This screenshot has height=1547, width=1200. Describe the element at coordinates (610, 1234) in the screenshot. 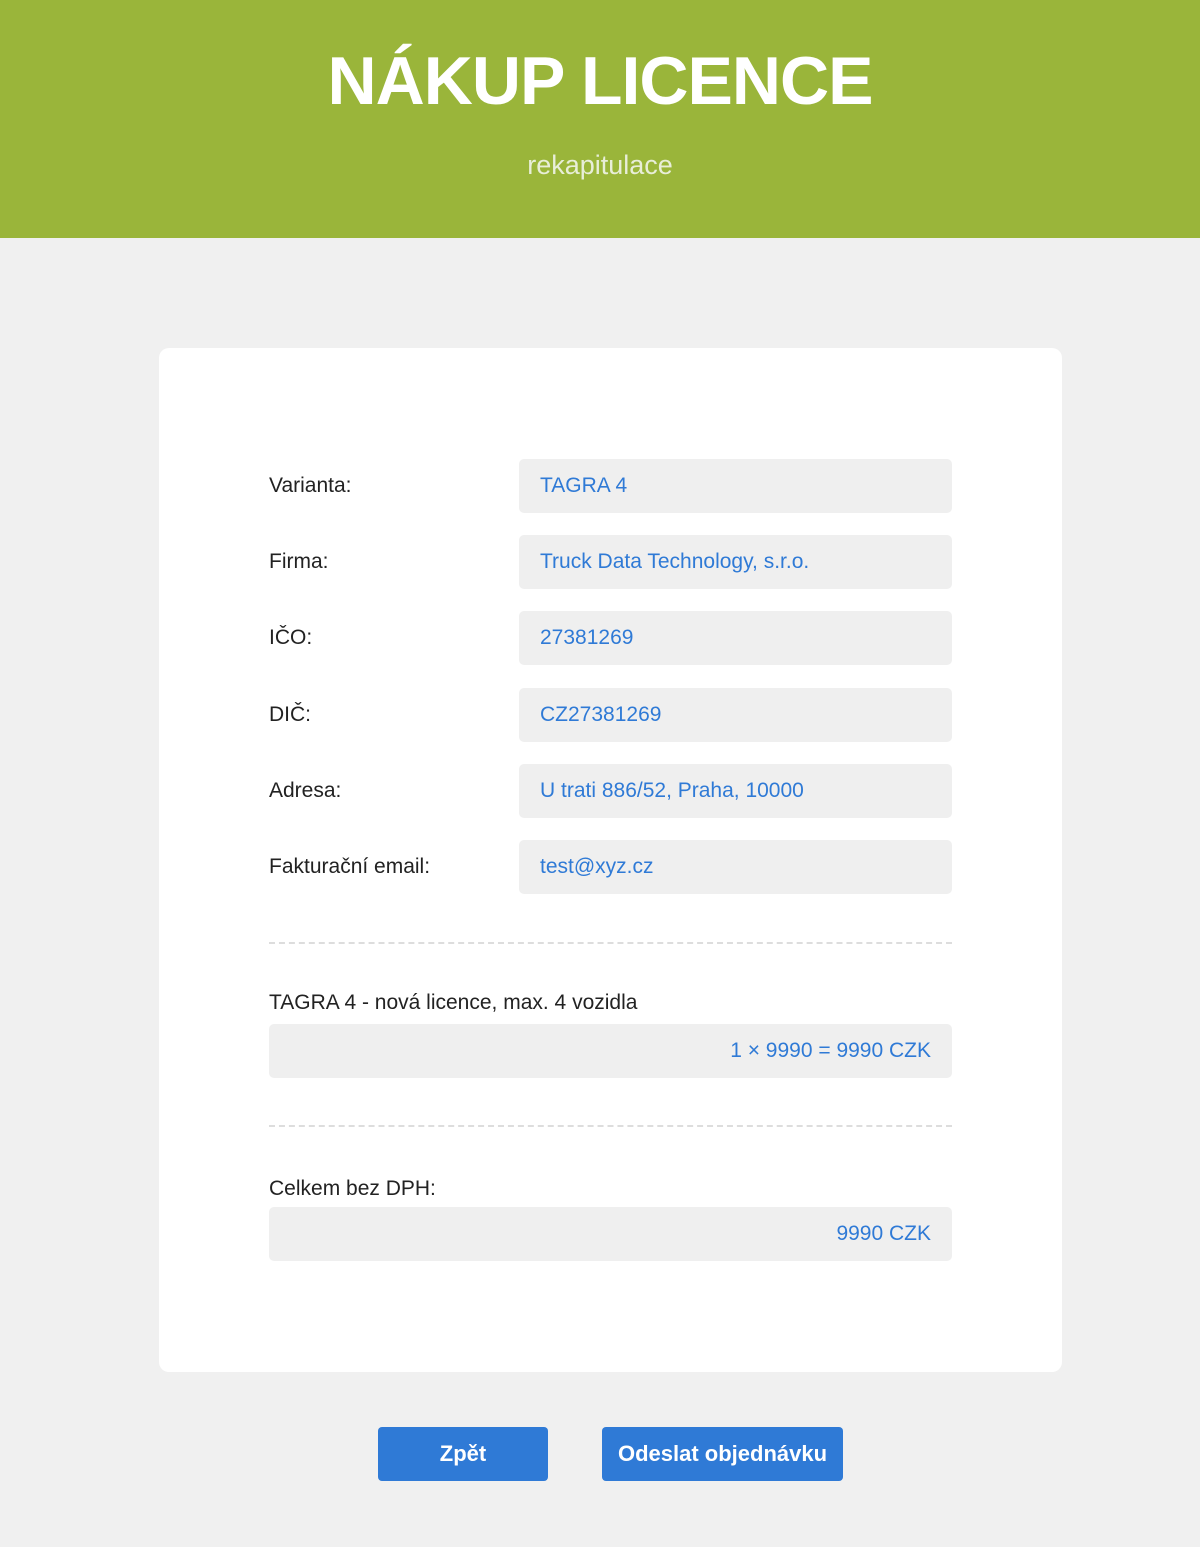

I see `total-value: 9990 CZK` at that location.